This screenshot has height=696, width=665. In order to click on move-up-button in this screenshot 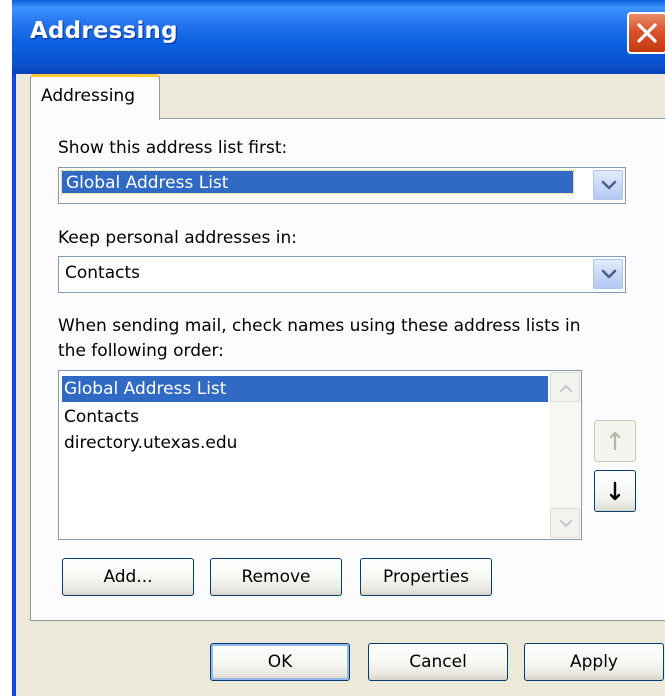, I will do `click(615, 441)`.